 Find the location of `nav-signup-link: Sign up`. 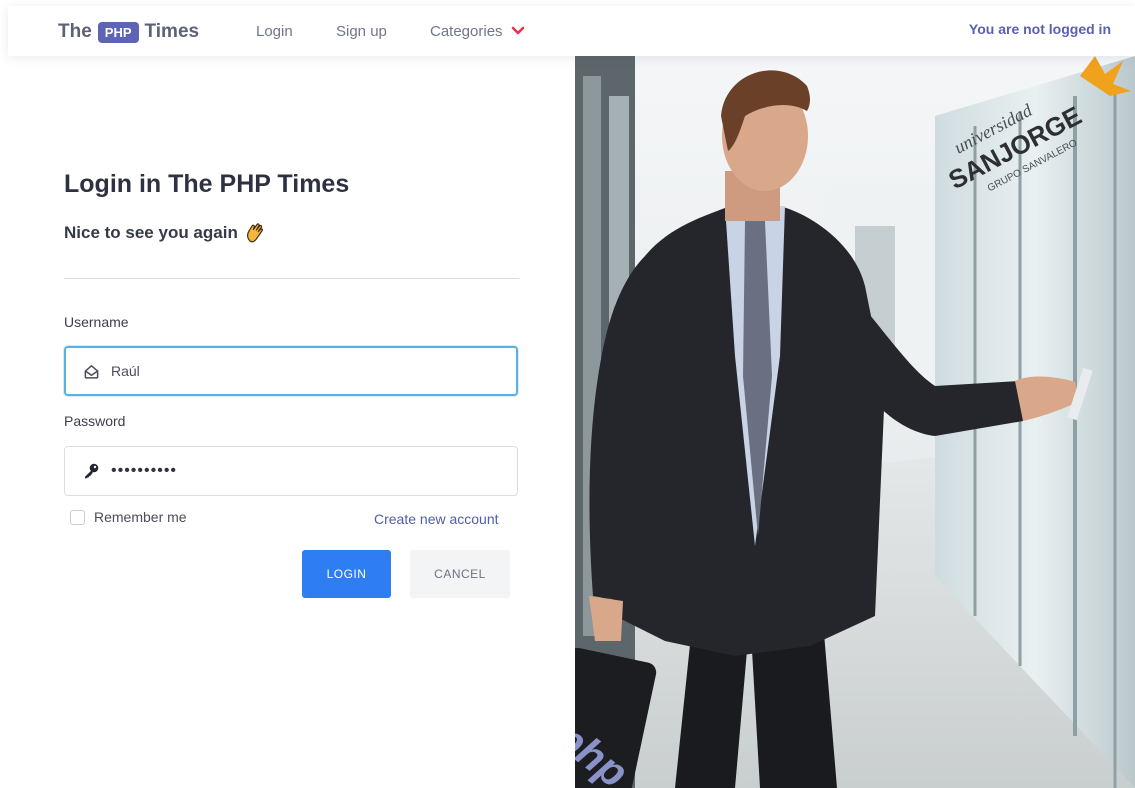

nav-signup-link: Sign up is located at coordinates (361, 31).